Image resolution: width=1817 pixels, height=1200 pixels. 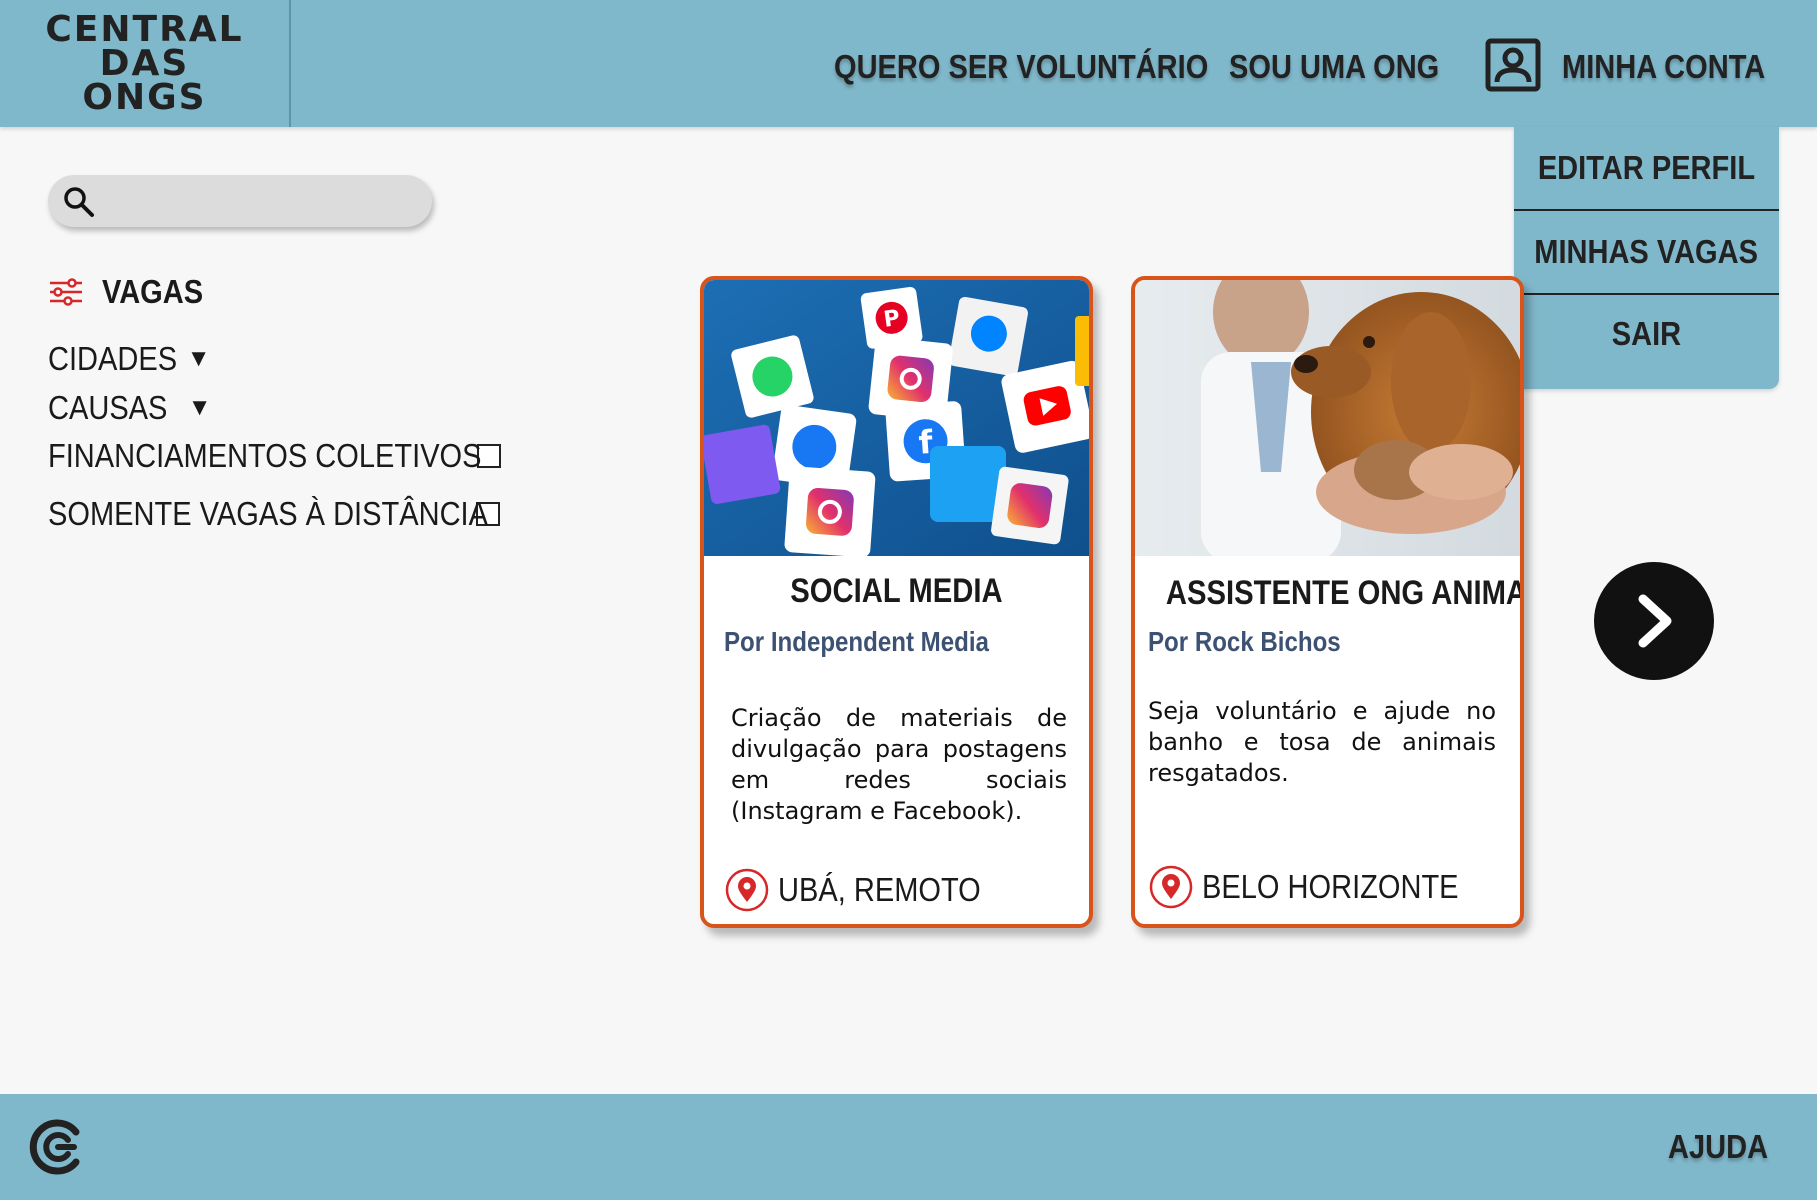 I want to click on menu-item-label: SAIR, so click(x=1646, y=333).